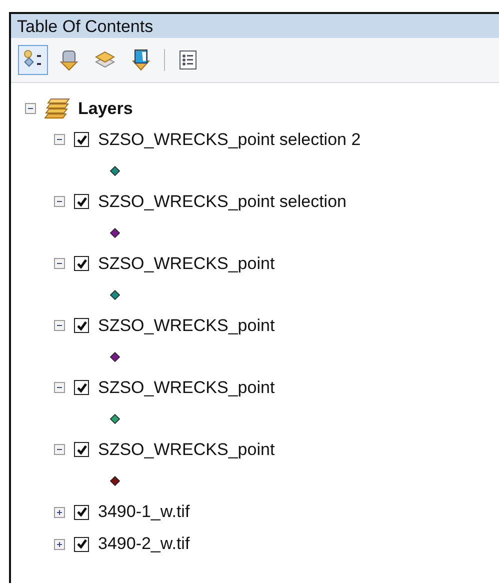  Describe the element at coordinates (255, 26) in the screenshot. I see `window-title: Table Of Contents` at that location.